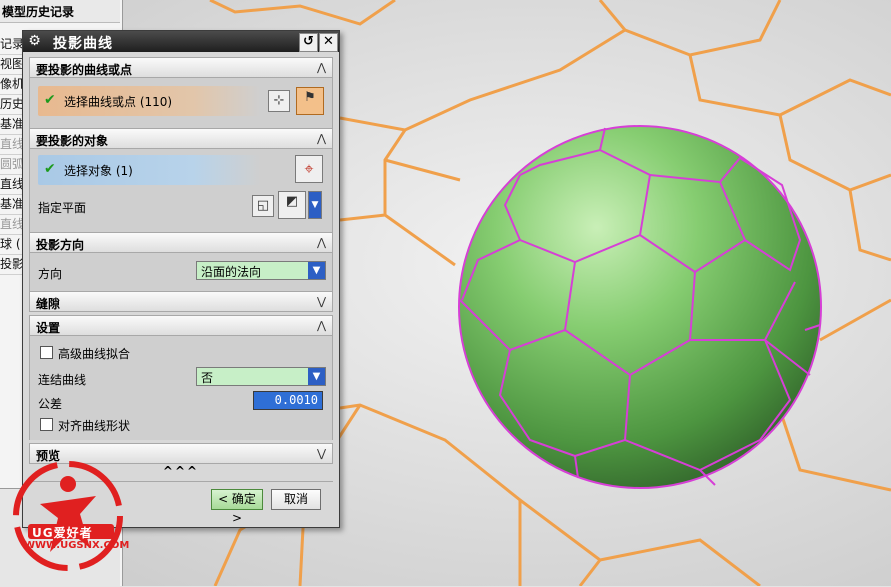  What do you see at coordinates (34, 41) in the screenshot?
I see `gear-icon: ⚙` at bounding box center [34, 41].